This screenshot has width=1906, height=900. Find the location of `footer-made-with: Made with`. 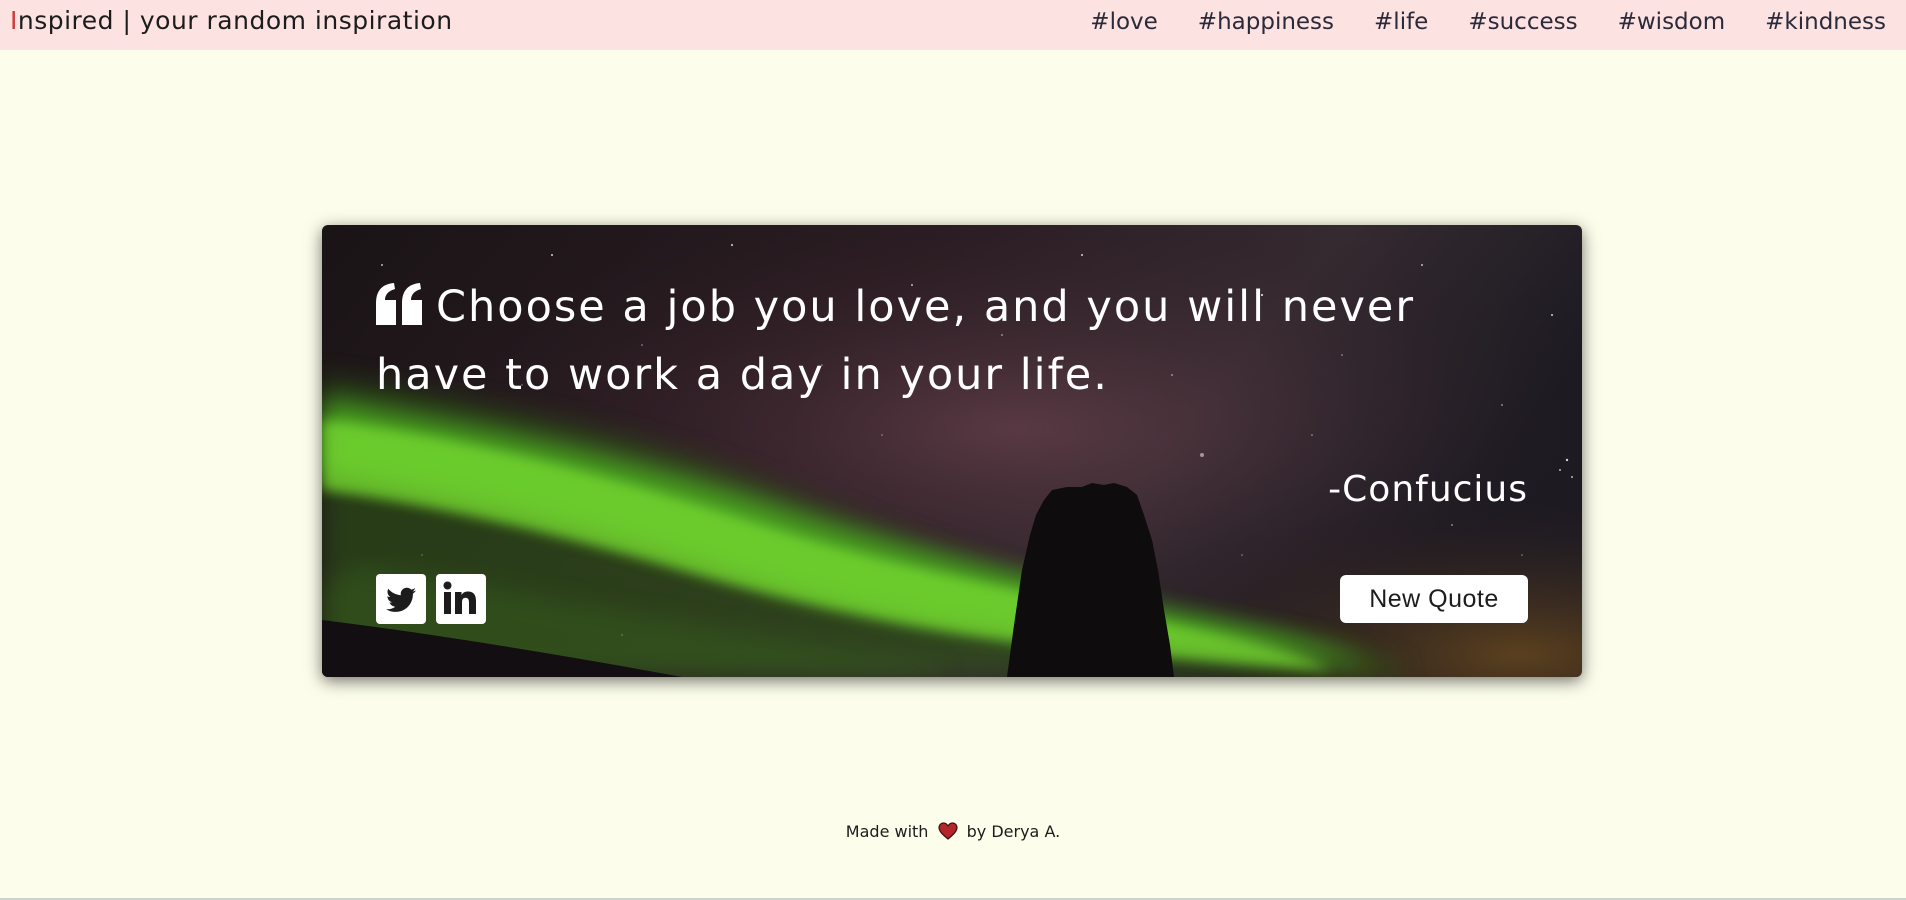

footer-made-with: Made with is located at coordinates (887, 831).